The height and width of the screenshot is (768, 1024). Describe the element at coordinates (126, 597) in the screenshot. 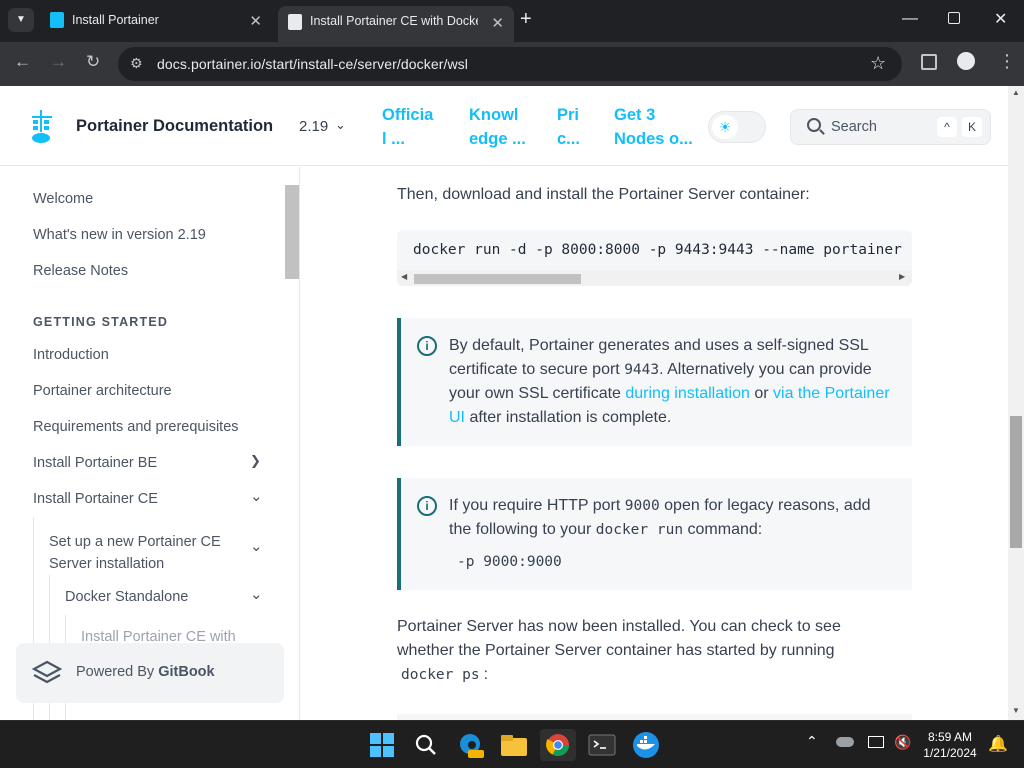

I see `sidebar-item-docker-standalone: Docker Standalone` at that location.